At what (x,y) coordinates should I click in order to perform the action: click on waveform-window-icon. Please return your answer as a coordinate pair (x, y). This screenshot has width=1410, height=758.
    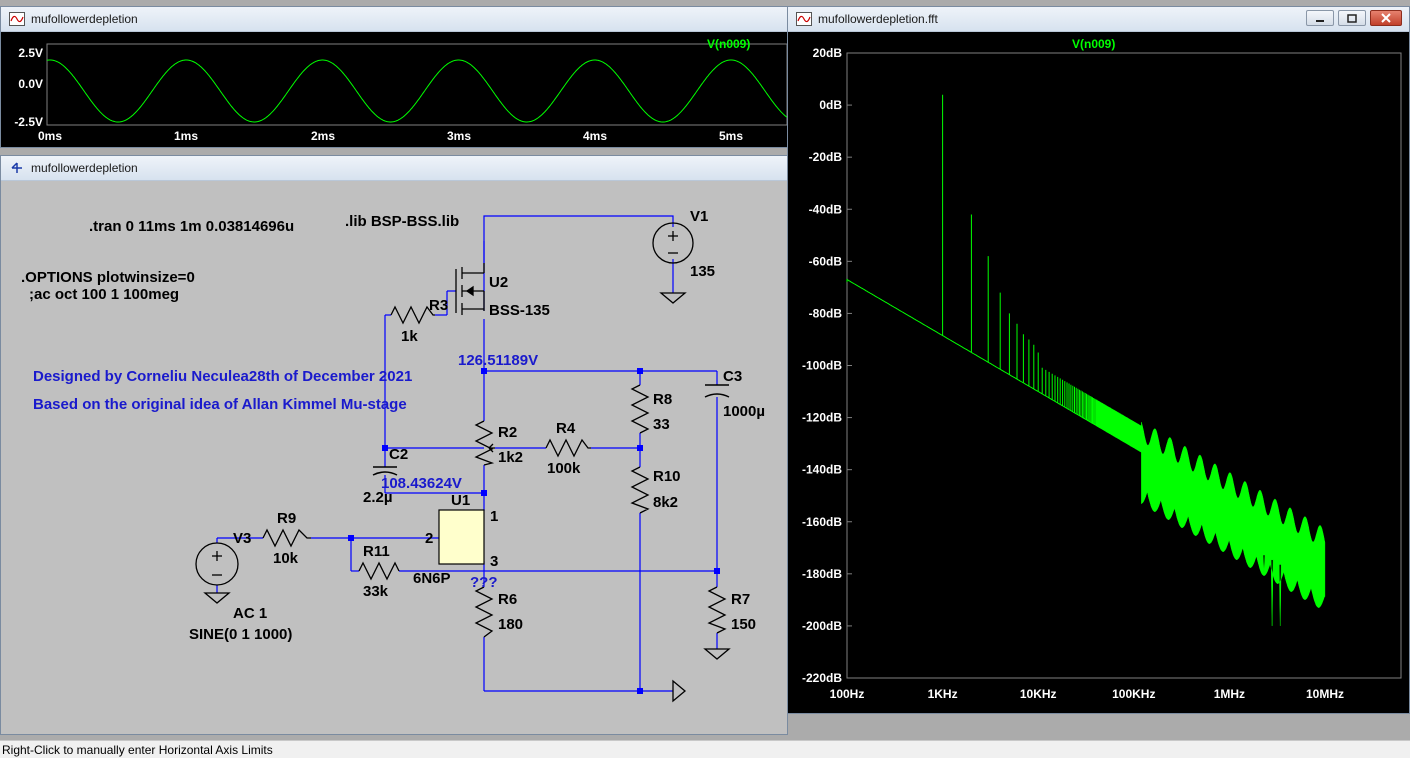
    Looking at the image, I should click on (17, 19).